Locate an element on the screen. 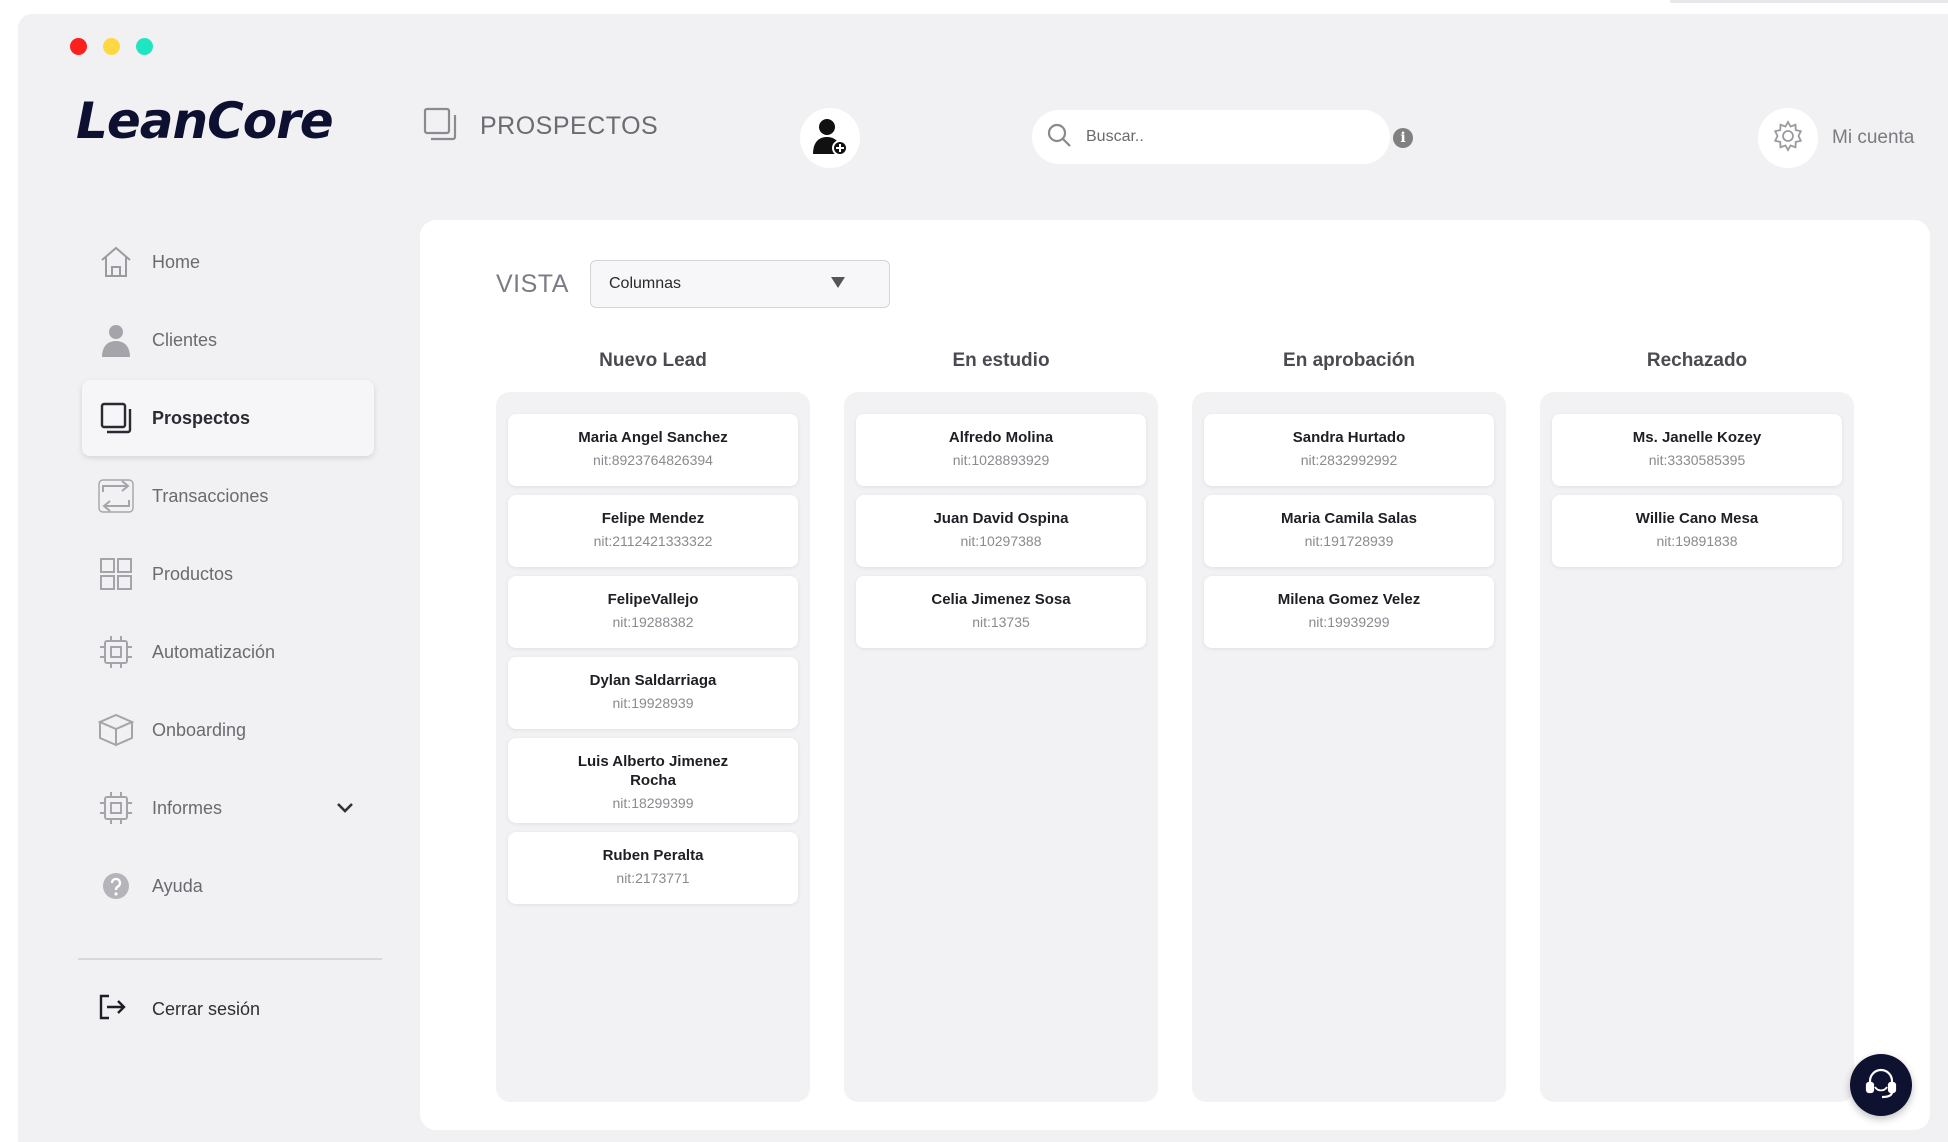 The width and height of the screenshot is (1948, 1142). logout-button: Cerrar sesión is located at coordinates (179, 1009).